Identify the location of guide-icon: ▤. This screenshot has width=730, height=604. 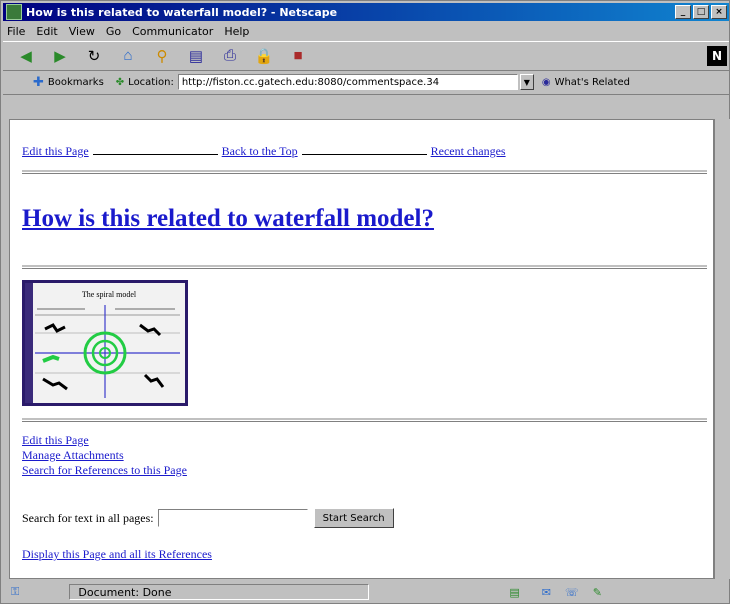
(196, 56).